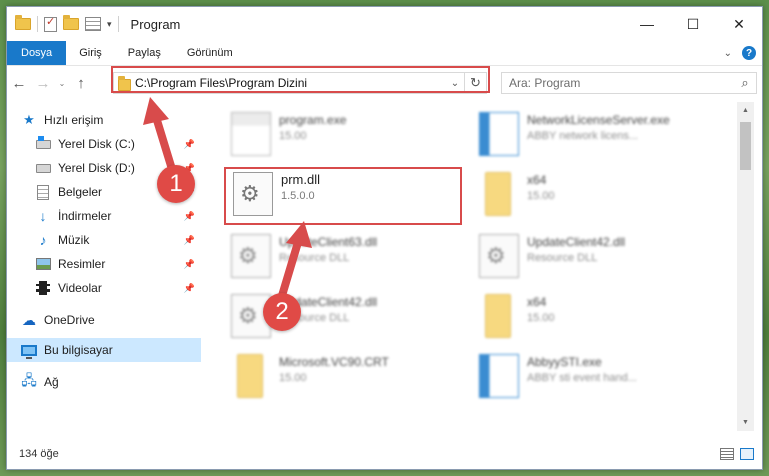 This screenshot has height=476, width=769. Describe the element at coordinates (544, 83) in the screenshot. I see `search-placeholder: Ara: Program` at that location.